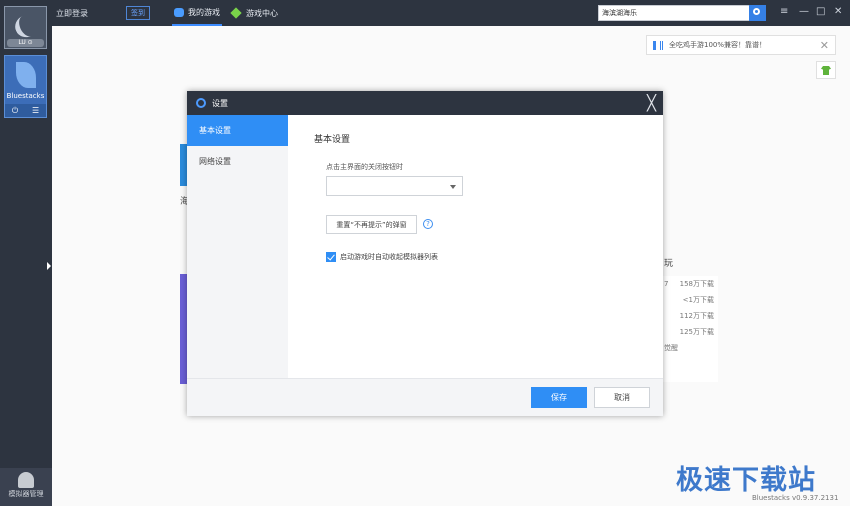 The width and height of the screenshot is (850, 506). What do you see at coordinates (237, 130) in the screenshot?
I see `nav-basic-settings: 基本设置` at bounding box center [237, 130].